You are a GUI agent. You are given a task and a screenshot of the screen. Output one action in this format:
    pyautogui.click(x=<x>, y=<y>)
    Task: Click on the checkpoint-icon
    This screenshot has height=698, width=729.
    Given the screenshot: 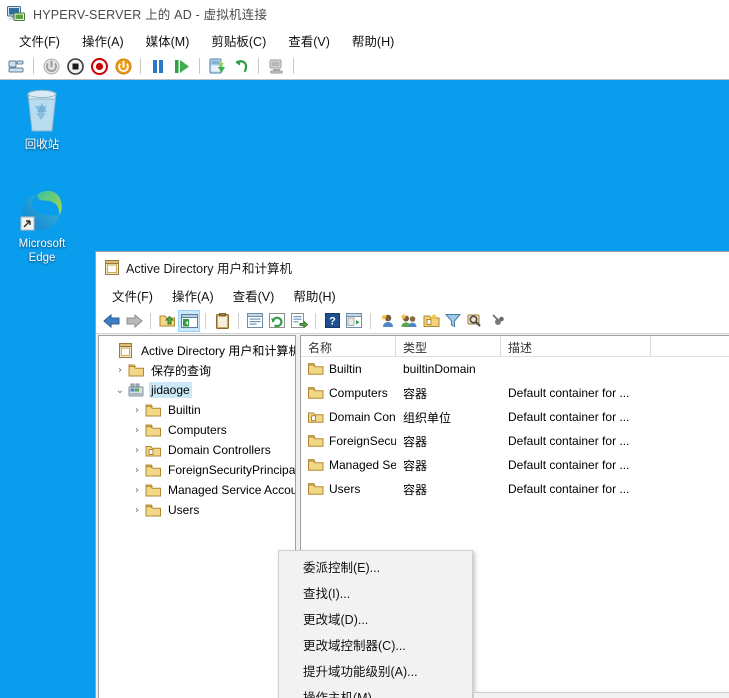 What is the action you would take?
    pyautogui.click(x=217, y=66)
    